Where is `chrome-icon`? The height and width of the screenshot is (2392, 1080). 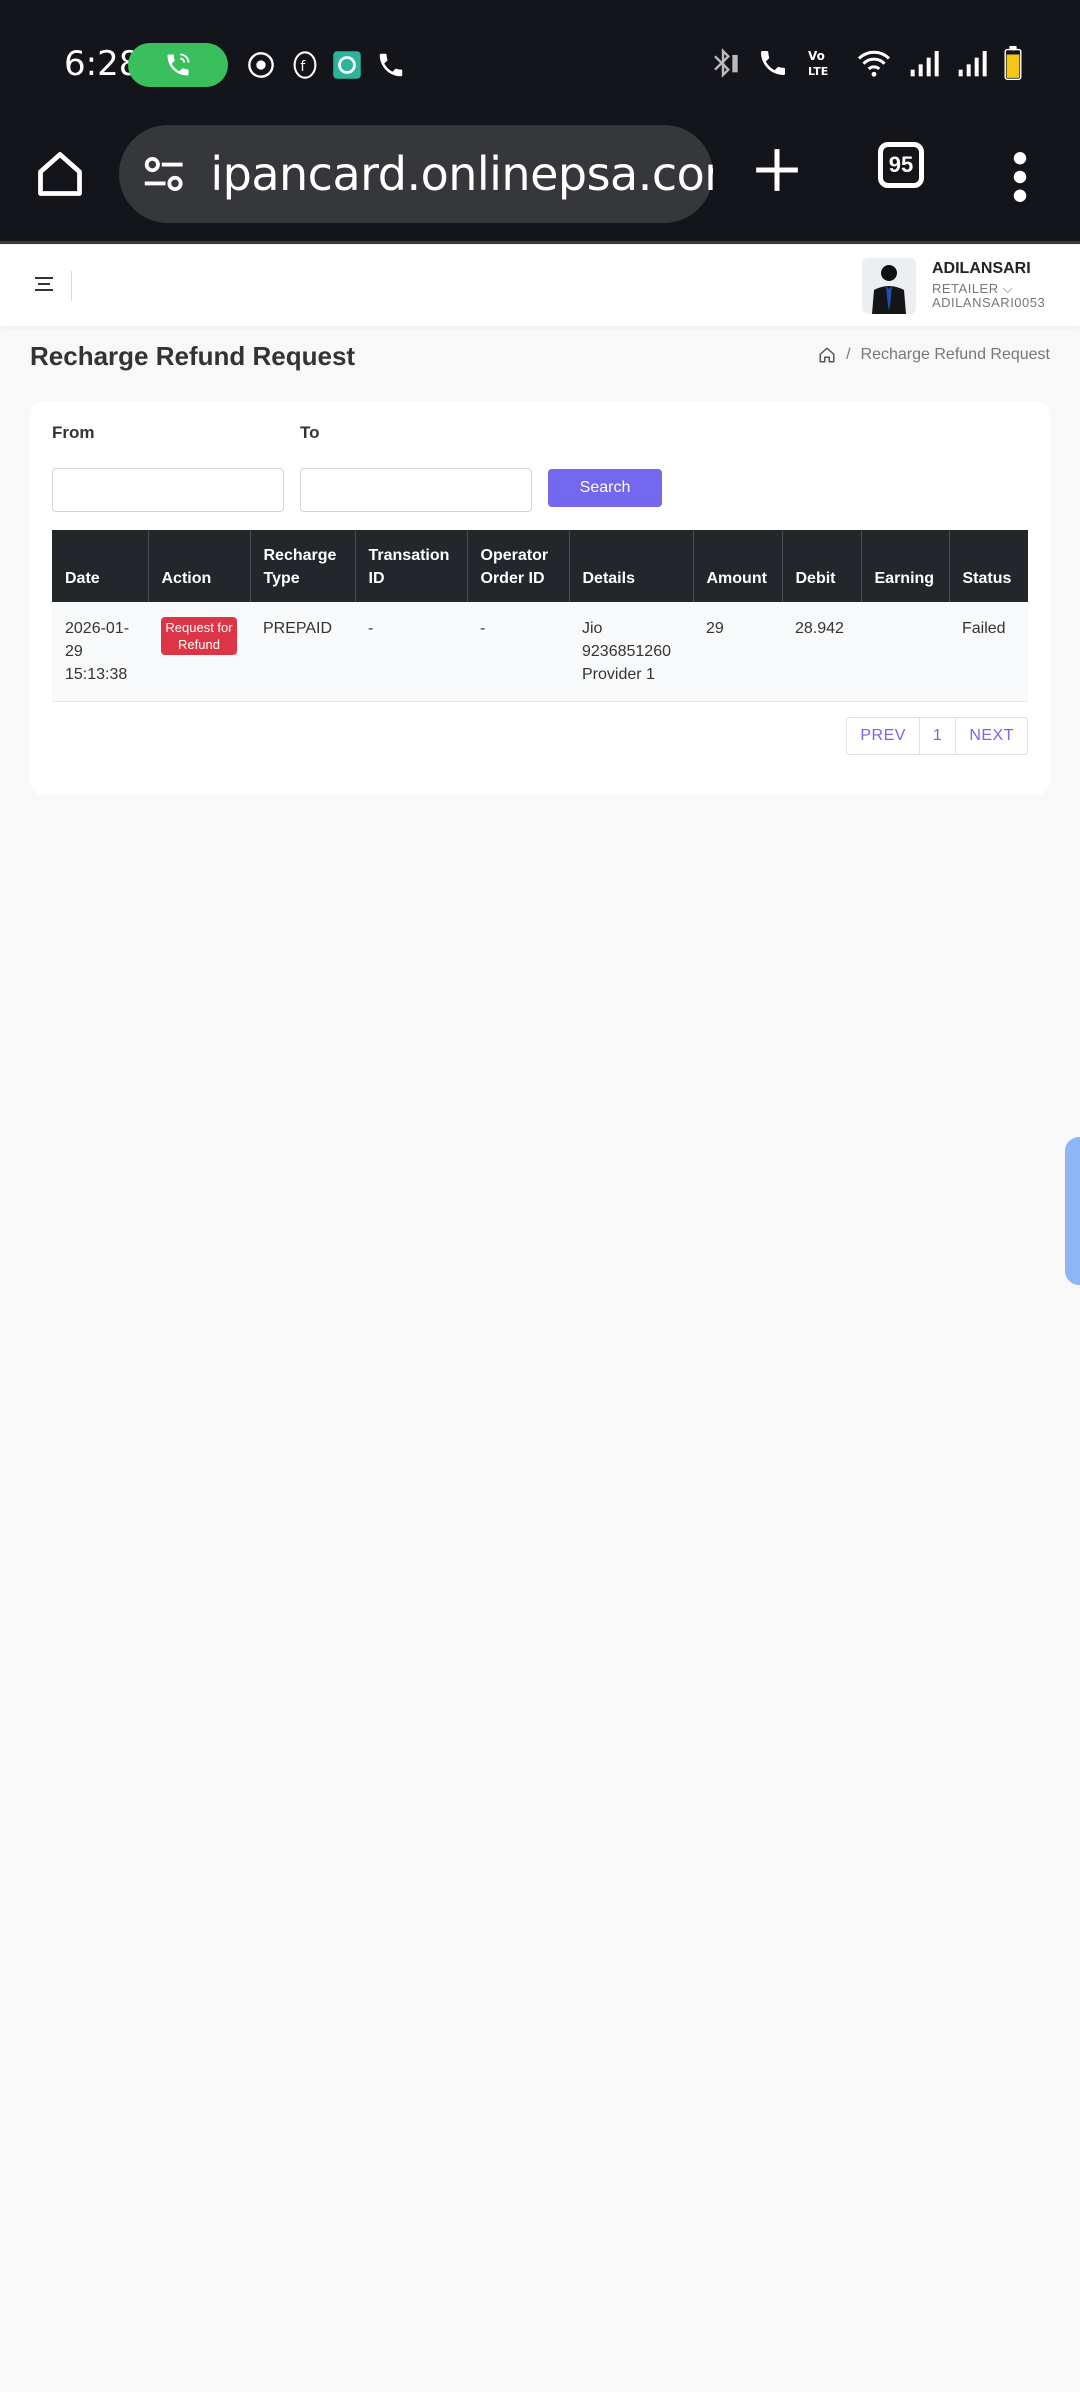 chrome-icon is located at coordinates (261, 65).